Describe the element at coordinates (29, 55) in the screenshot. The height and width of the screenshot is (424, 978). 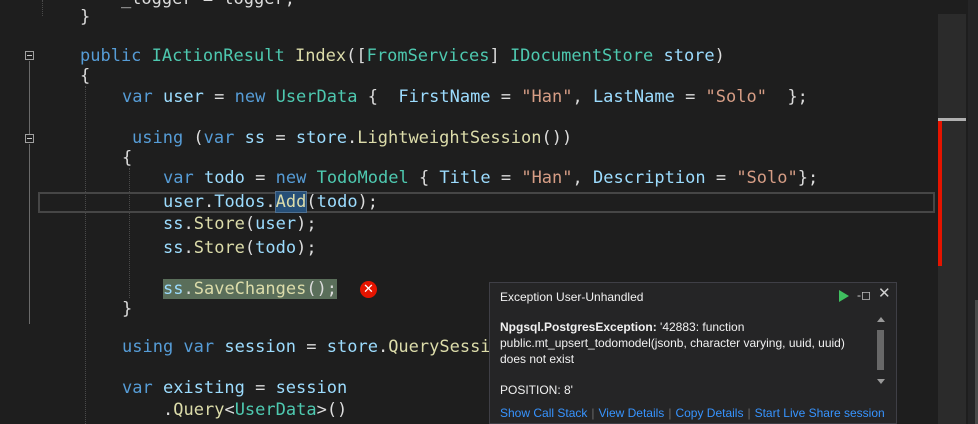
I see `collapse-method-icon` at that location.